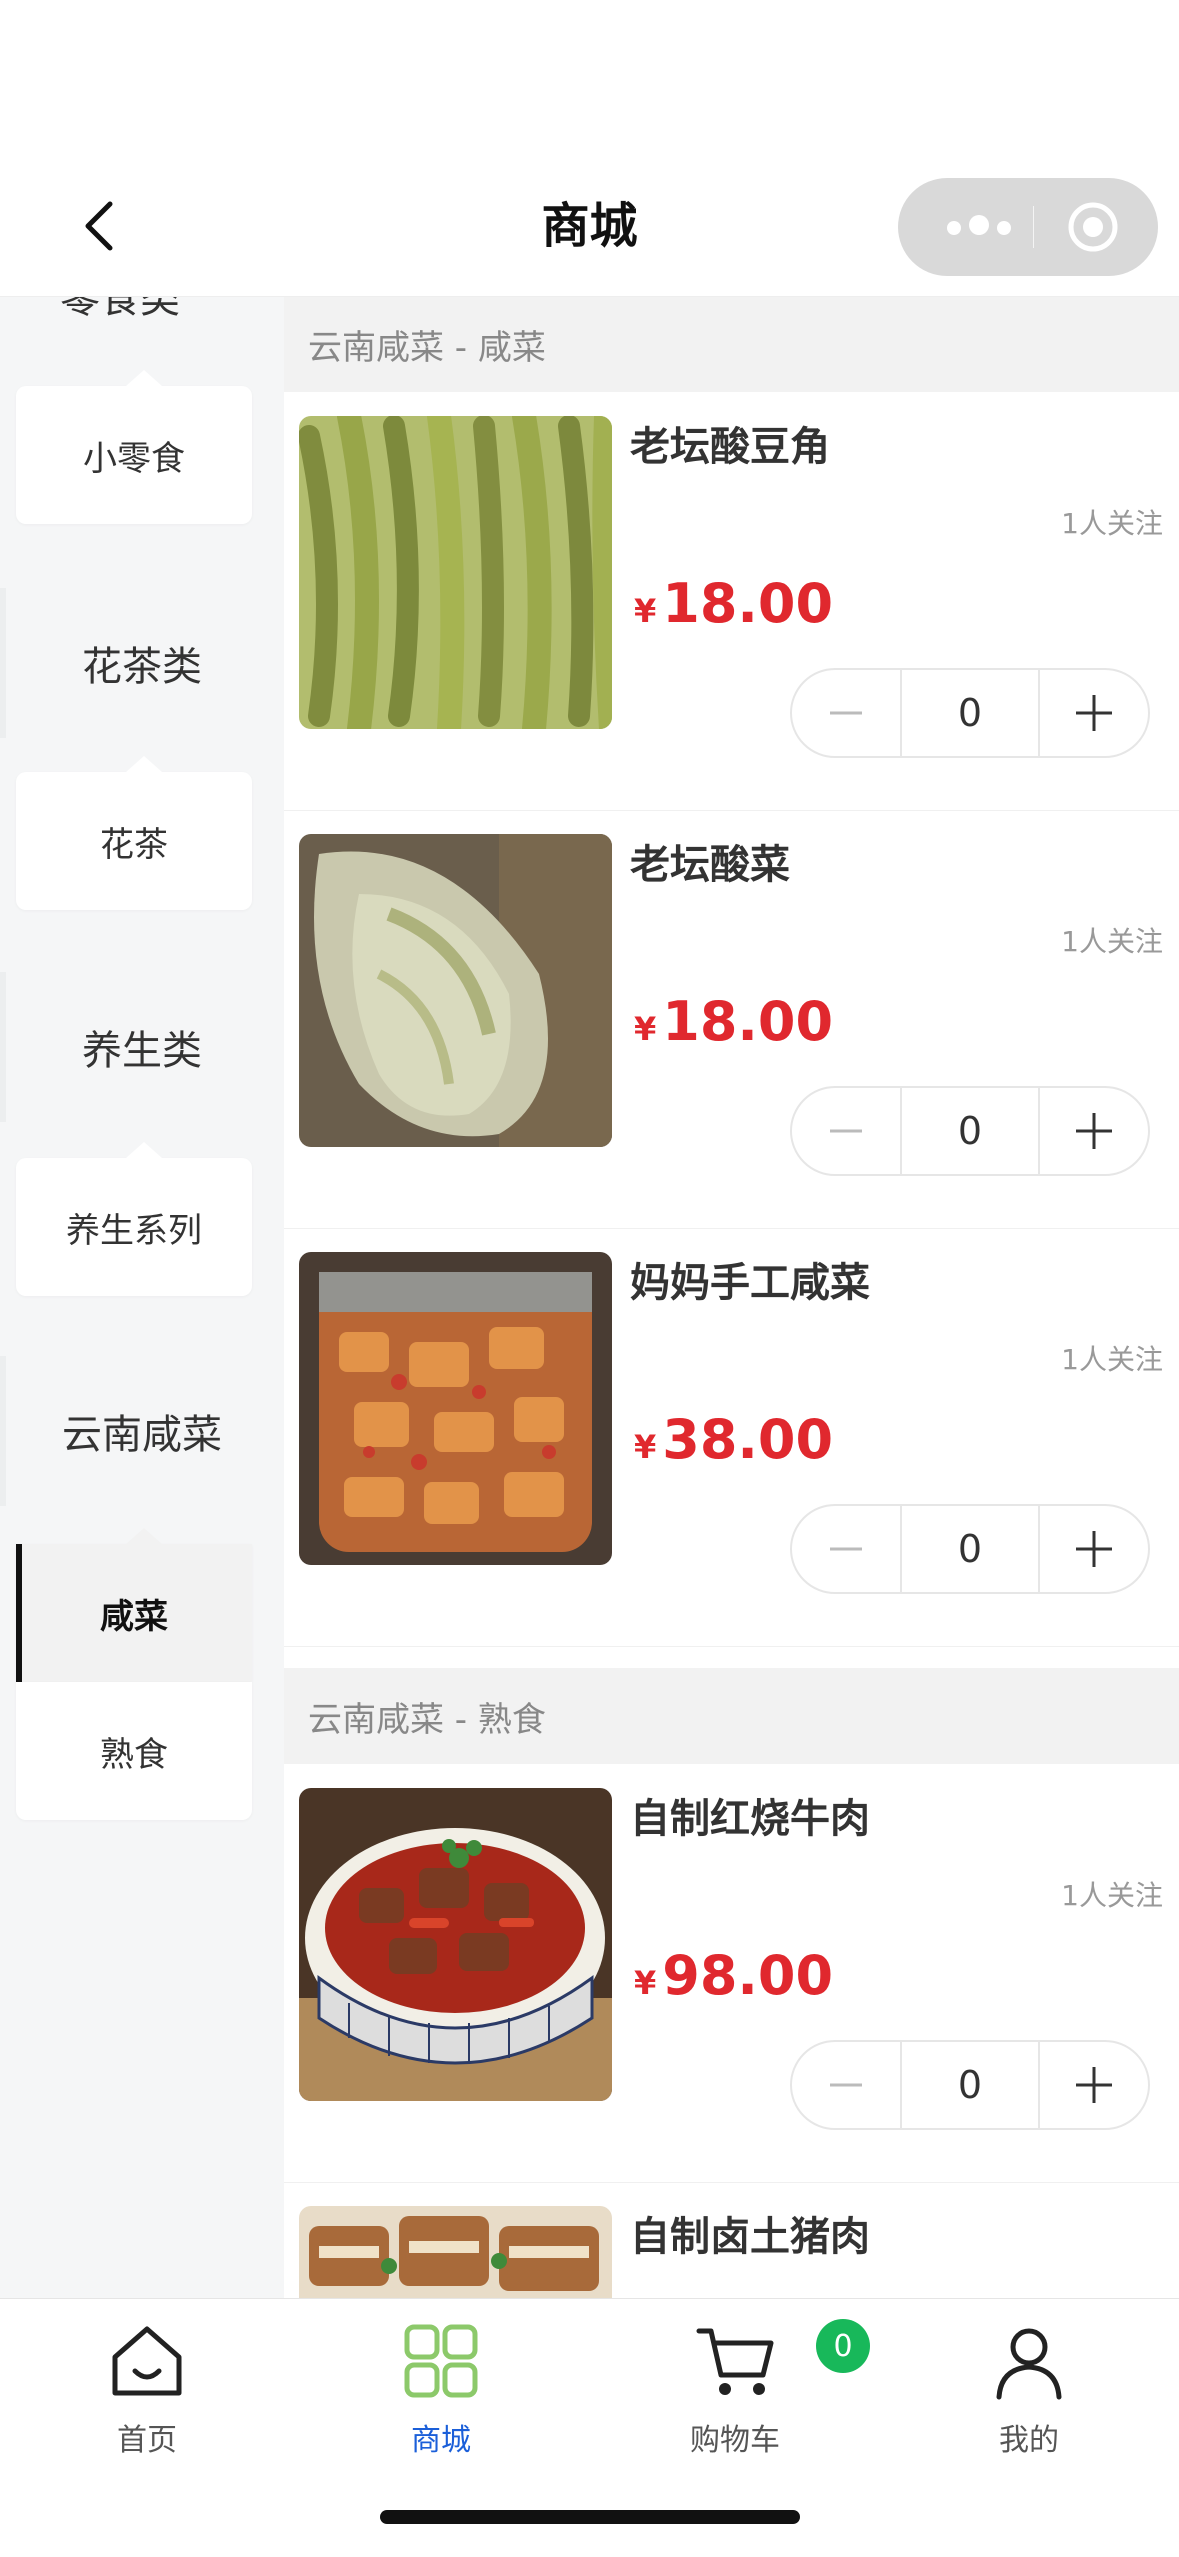 This screenshot has height=2557, width=1179. Describe the element at coordinates (1028, 227) in the screenshot. I see `mini-program-capsule` at that location.